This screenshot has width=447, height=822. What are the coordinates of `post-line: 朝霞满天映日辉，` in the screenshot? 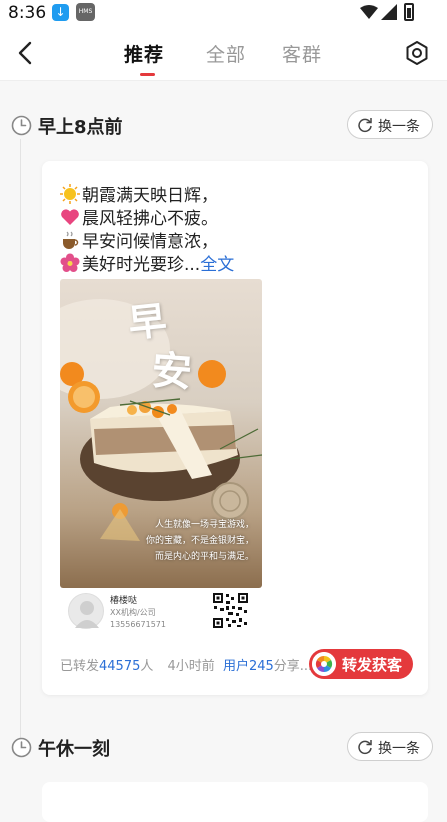 It's located at (139, 193).